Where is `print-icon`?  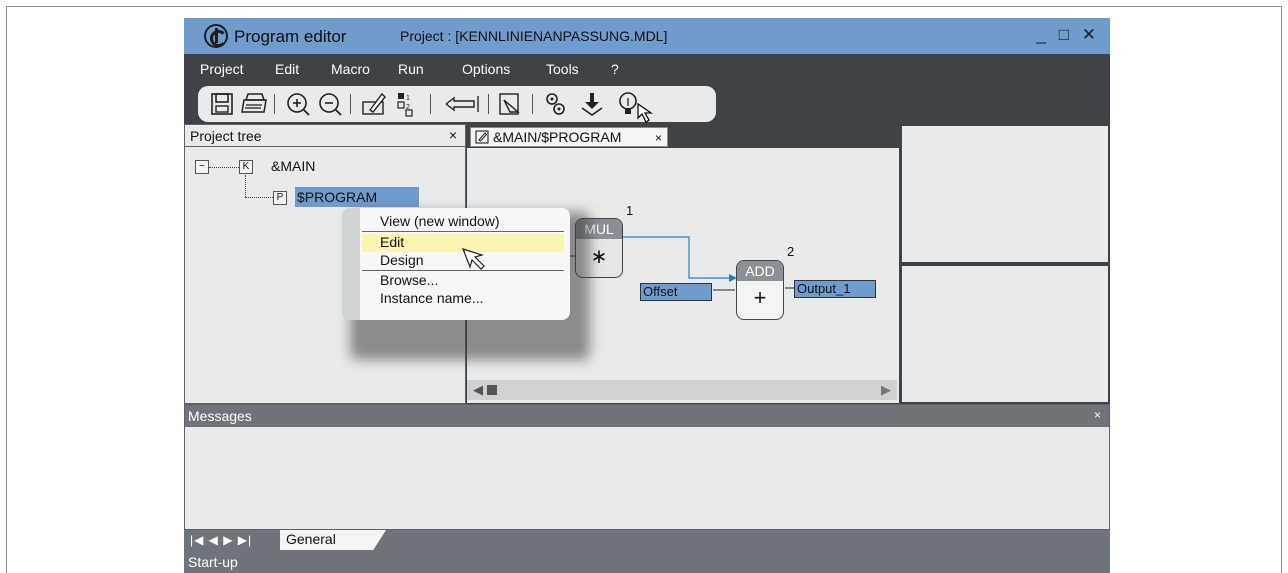 print-icon is located at coordinates (254, 104).